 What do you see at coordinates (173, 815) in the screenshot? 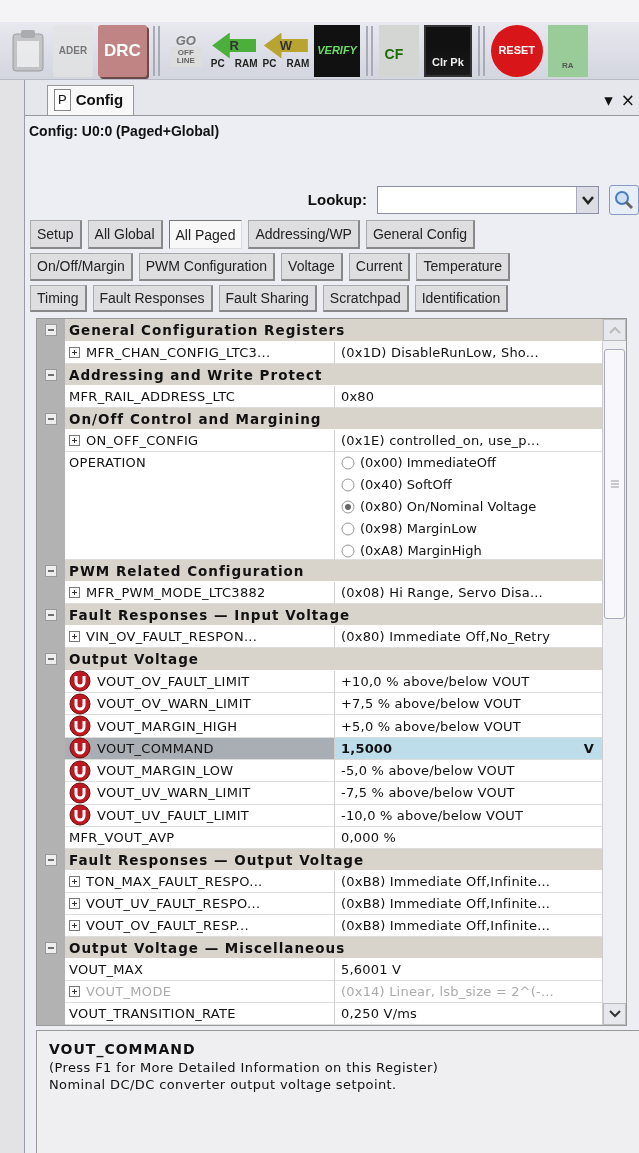
I see `register-name: VOUT_UV_FAULT_LIMIT` at bounding box center [173, 815].